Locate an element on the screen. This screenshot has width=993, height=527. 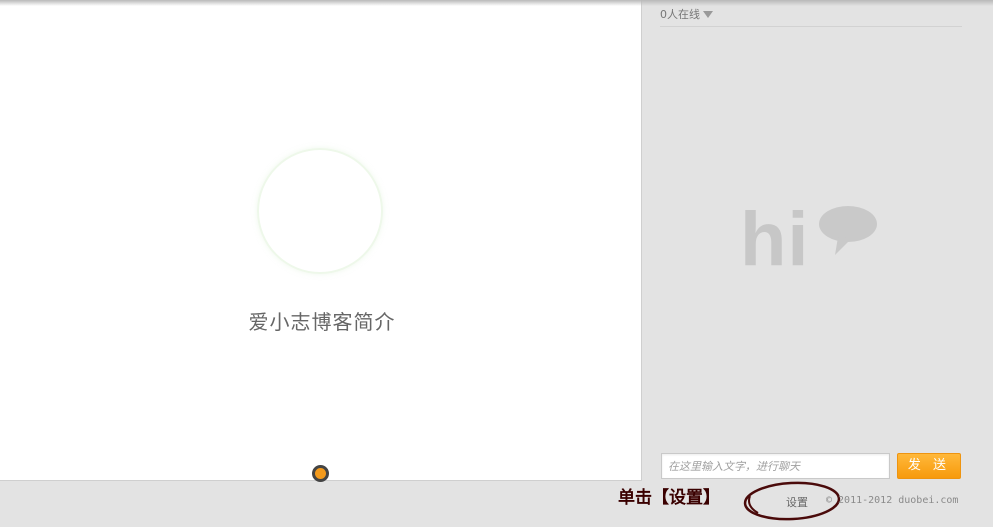
chat-input is located at coordinates (775, 466).